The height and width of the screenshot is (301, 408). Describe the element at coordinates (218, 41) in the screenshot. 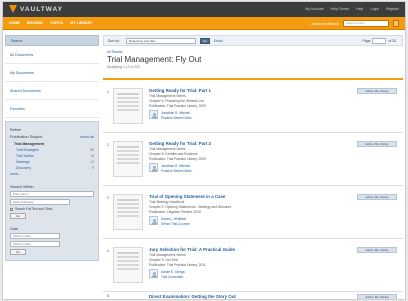

I see `email-link: Email` at that location.